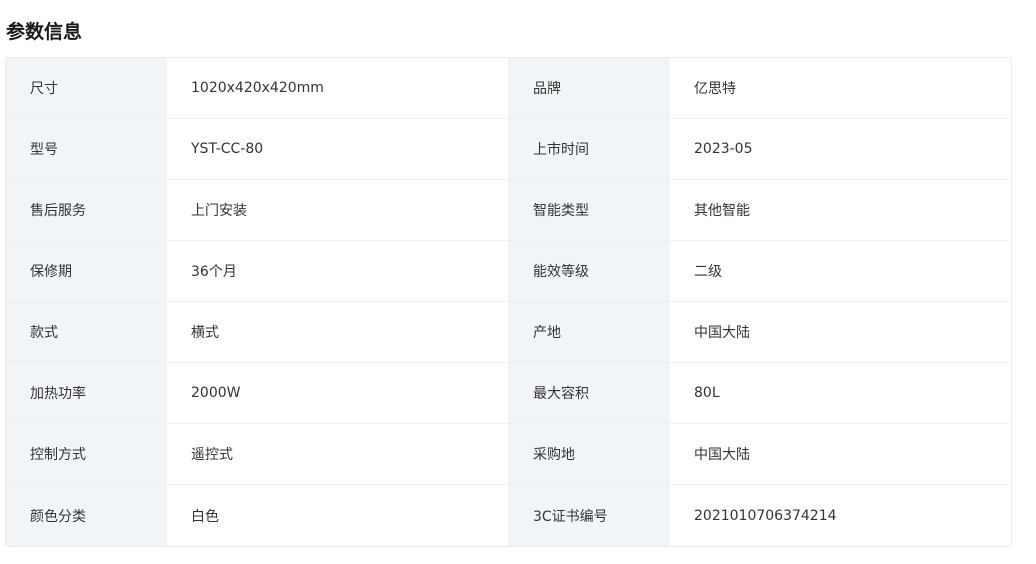  I want to click on param-label: 3C证书编号, so click(589, 515).